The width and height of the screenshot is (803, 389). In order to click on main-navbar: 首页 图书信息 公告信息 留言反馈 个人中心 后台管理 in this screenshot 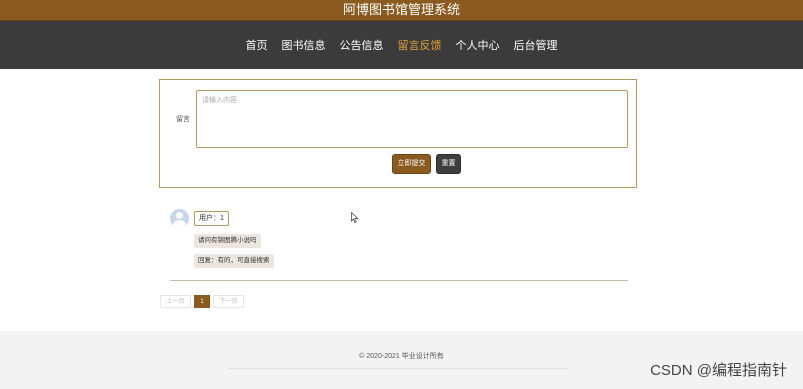, I will do `click(401, 45)`.